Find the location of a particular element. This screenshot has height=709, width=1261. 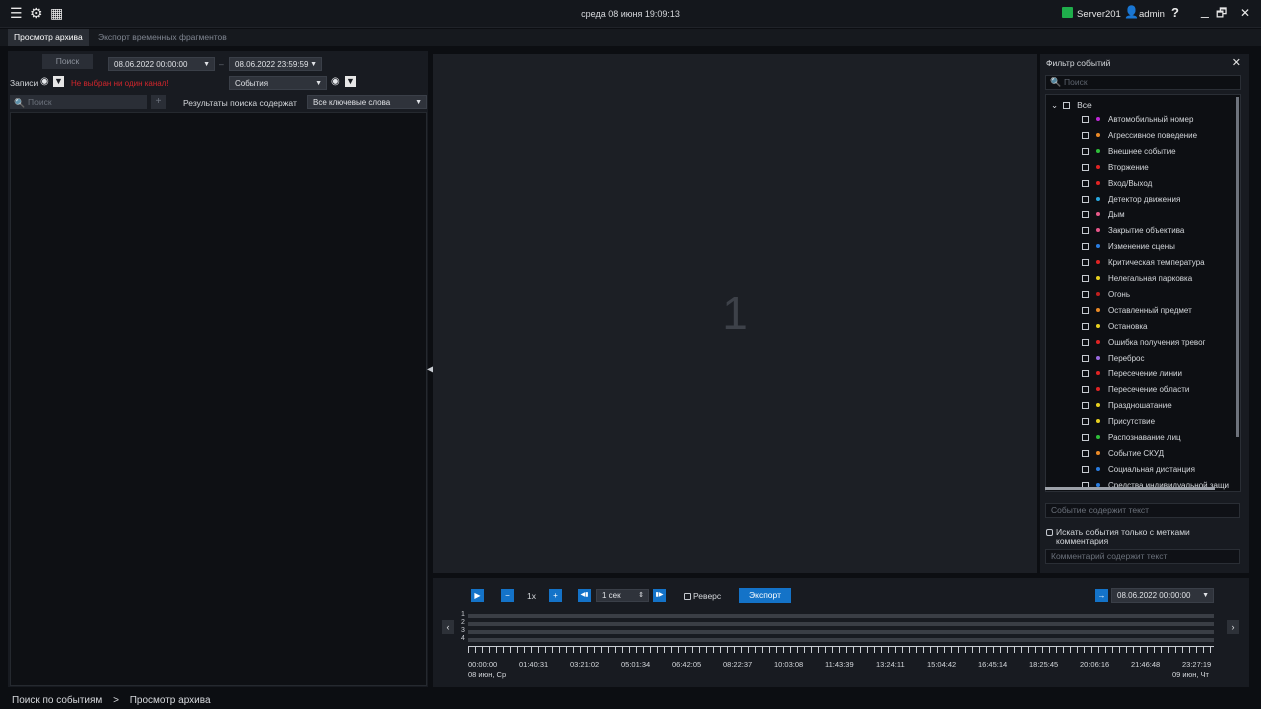

add-keyword-button: + is located at coordinates (158, 102).